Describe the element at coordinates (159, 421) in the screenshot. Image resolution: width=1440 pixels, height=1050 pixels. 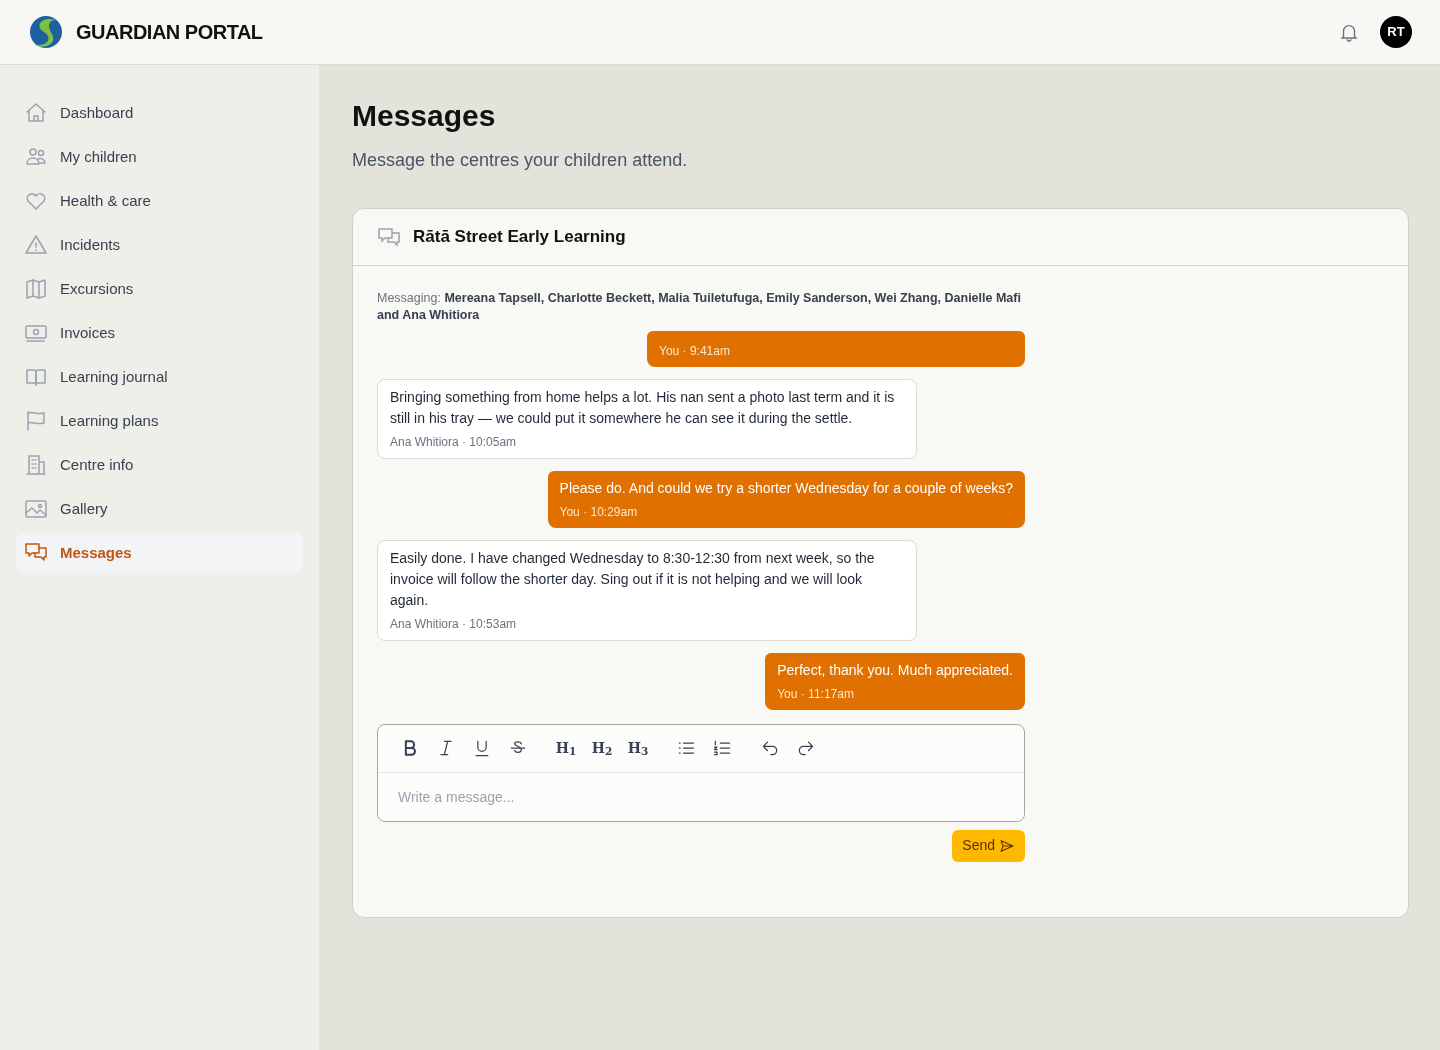
I see `nav-item: Learning plans` at that location.